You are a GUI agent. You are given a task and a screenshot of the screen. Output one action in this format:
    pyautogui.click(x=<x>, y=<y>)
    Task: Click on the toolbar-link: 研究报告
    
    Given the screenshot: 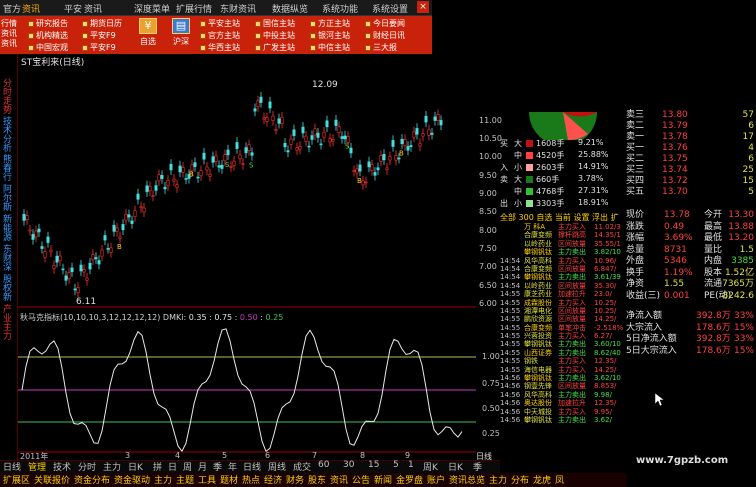 What is the action you would take?
    pyautogui.click(x=48, y=23)
    